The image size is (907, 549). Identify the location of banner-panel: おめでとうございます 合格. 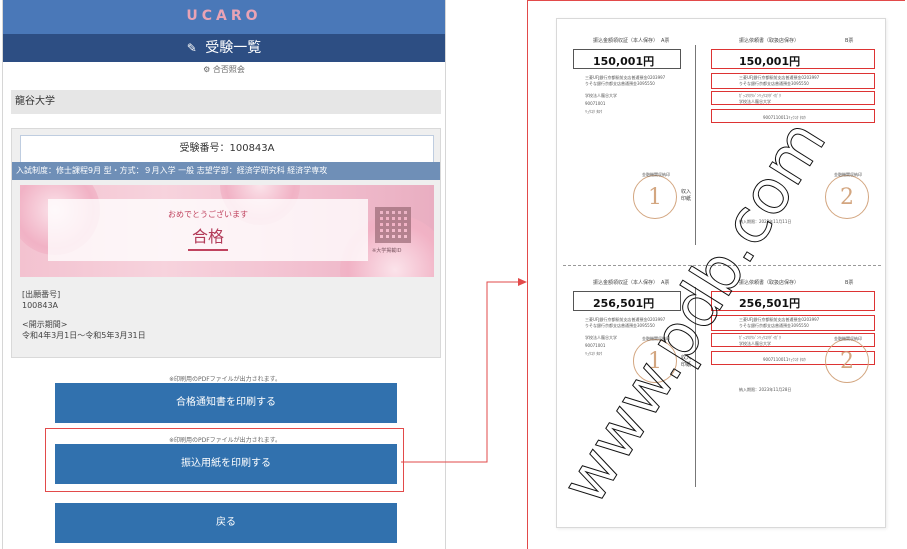
(208, 230).